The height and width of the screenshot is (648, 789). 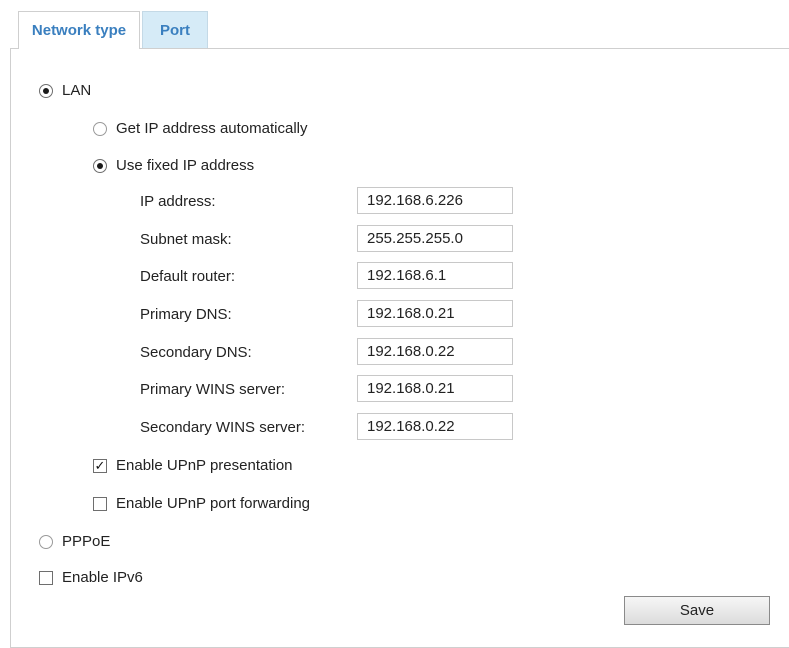 What do you see at coordinates (77, 90) in the screenshot?
I see `lan-label: LAN` at bounding box center [77, 90].